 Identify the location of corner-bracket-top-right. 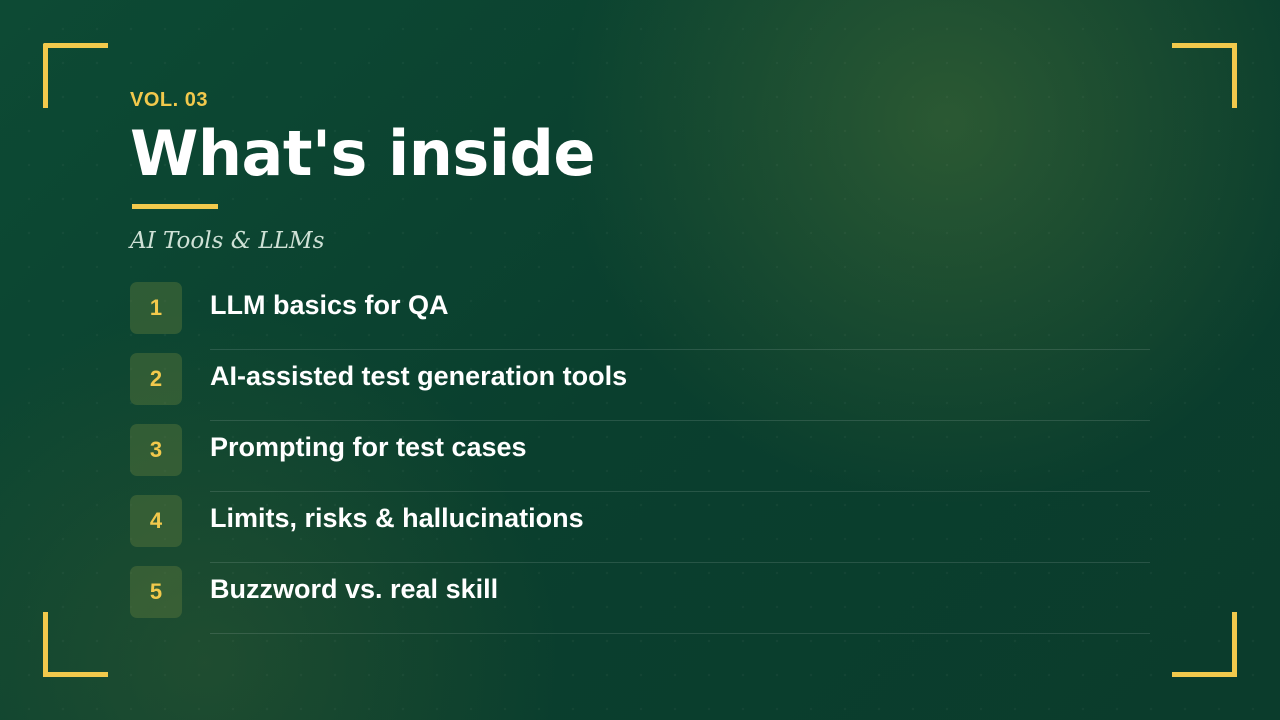
(1204, 75).